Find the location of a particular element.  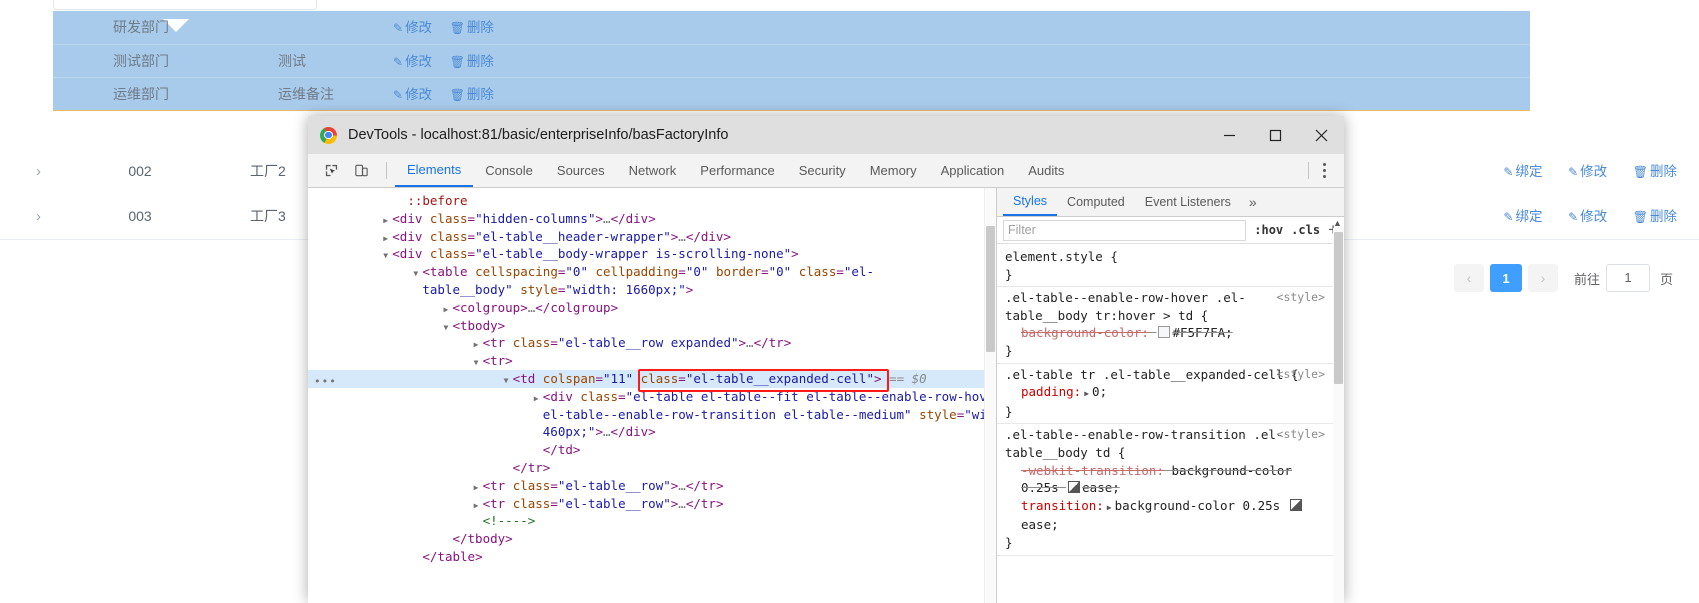

close-button is located at coordinates (1321, 135).